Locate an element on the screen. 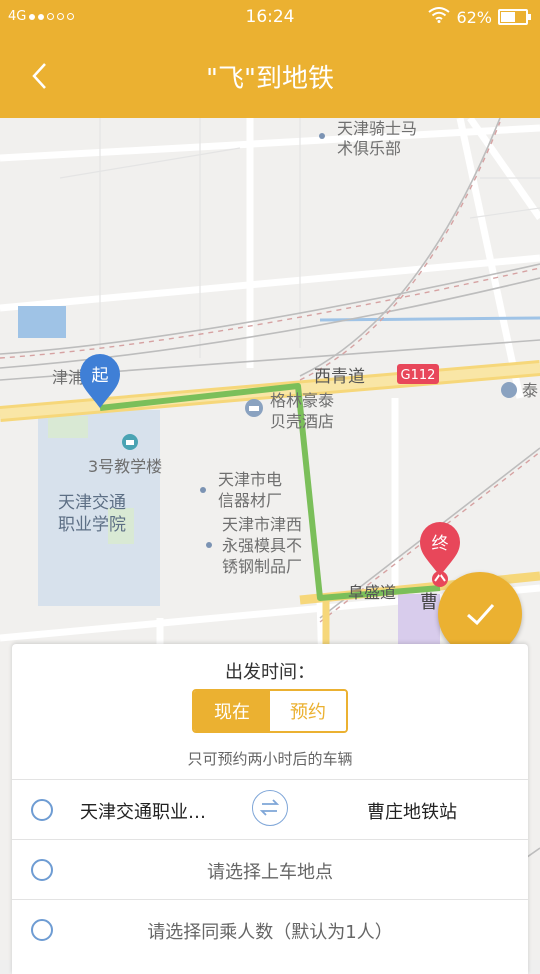 Image resolution: width=540 pixels, height=974 pixels. tab-reserve: 预约 is located at coordinates (308, 711).